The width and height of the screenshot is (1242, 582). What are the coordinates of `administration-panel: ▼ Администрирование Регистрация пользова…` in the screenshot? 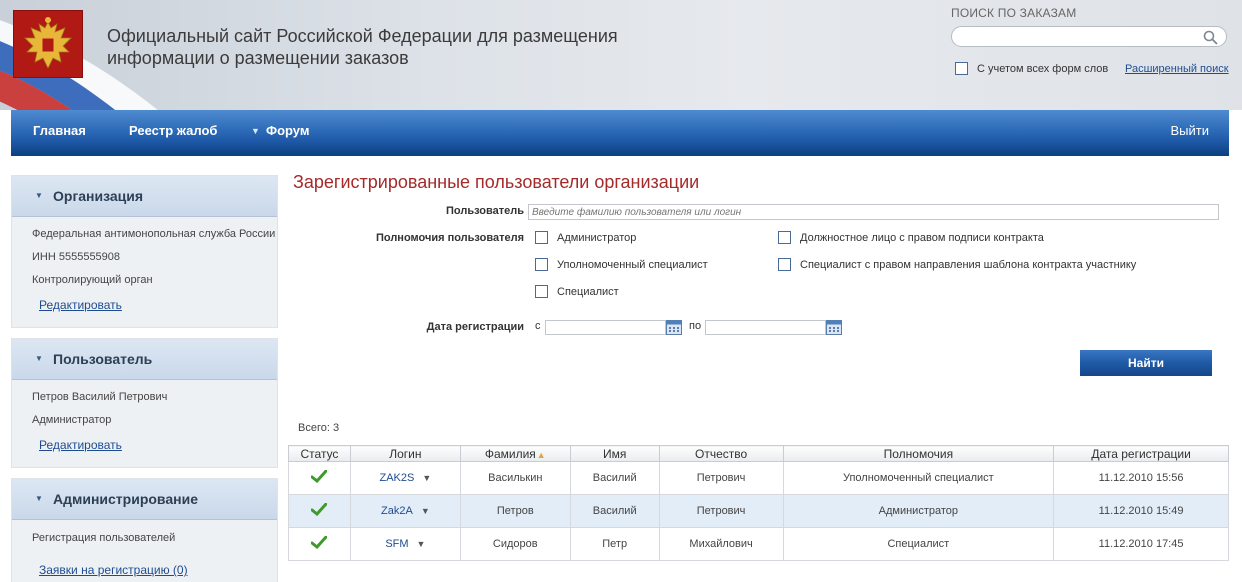 It's located at (144, 530).